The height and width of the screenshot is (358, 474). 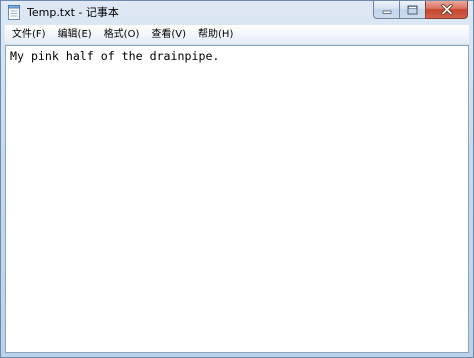 What do you see at coordinates (73, 12) in the screenshot?
I see `window-title: Temp.txt - 记事本` at bounding box center [73, 12].